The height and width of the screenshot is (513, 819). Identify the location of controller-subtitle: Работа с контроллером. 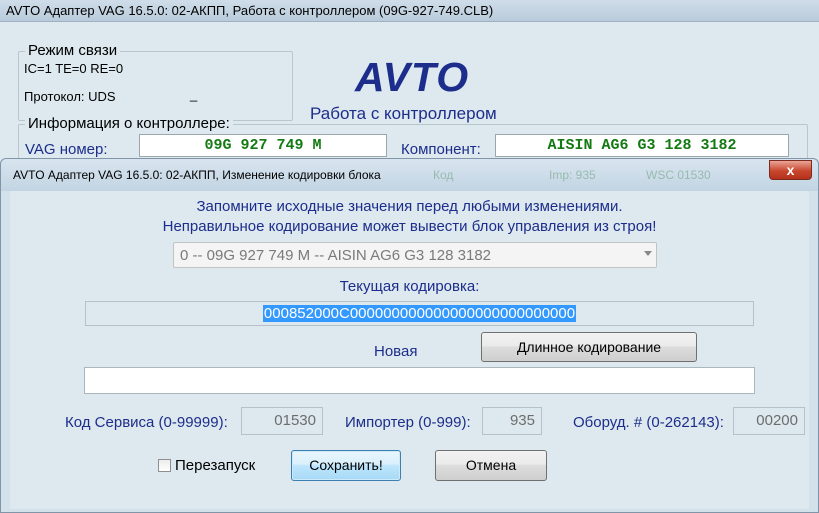
(403, 113).